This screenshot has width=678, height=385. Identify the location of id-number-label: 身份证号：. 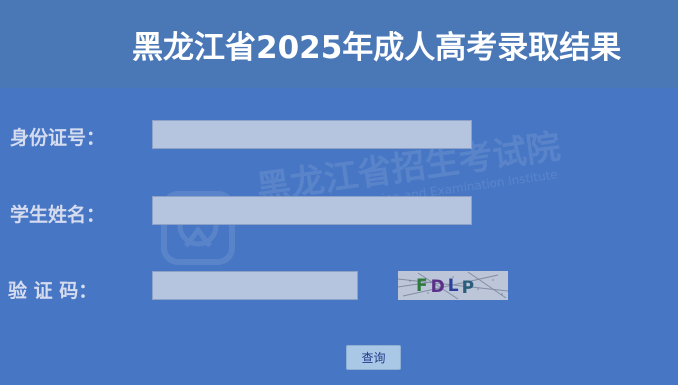
(58, 138).